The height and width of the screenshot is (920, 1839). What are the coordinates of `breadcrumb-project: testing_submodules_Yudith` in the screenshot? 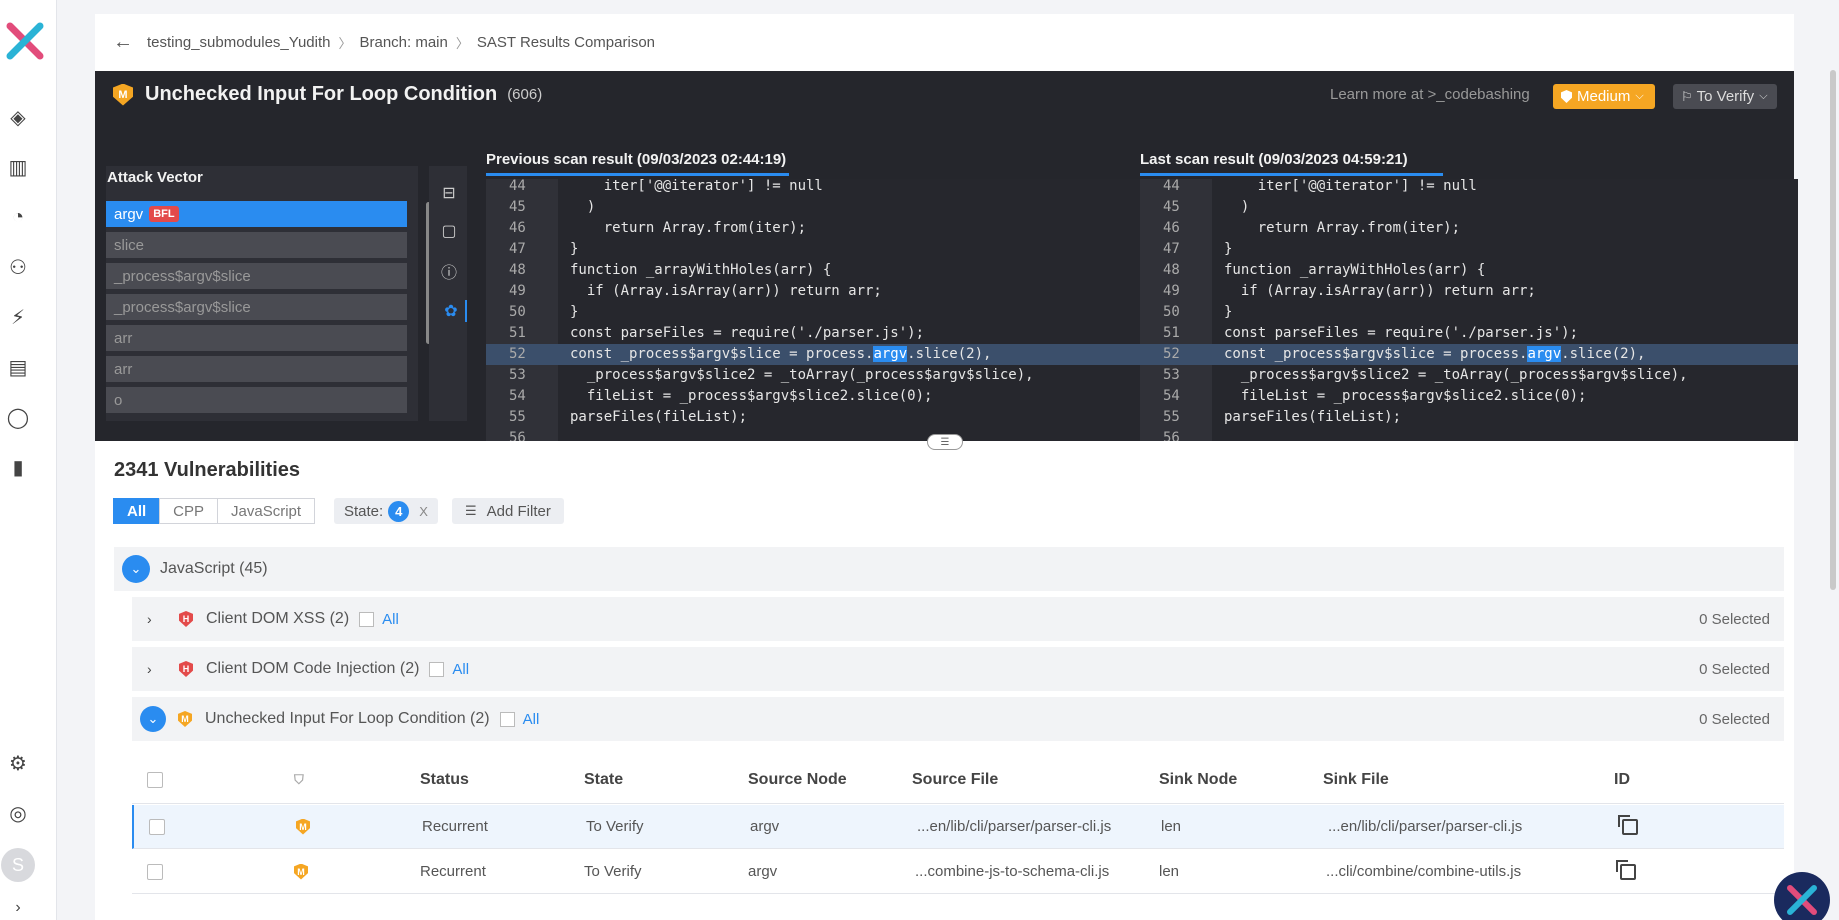 It's located at (238, 42).